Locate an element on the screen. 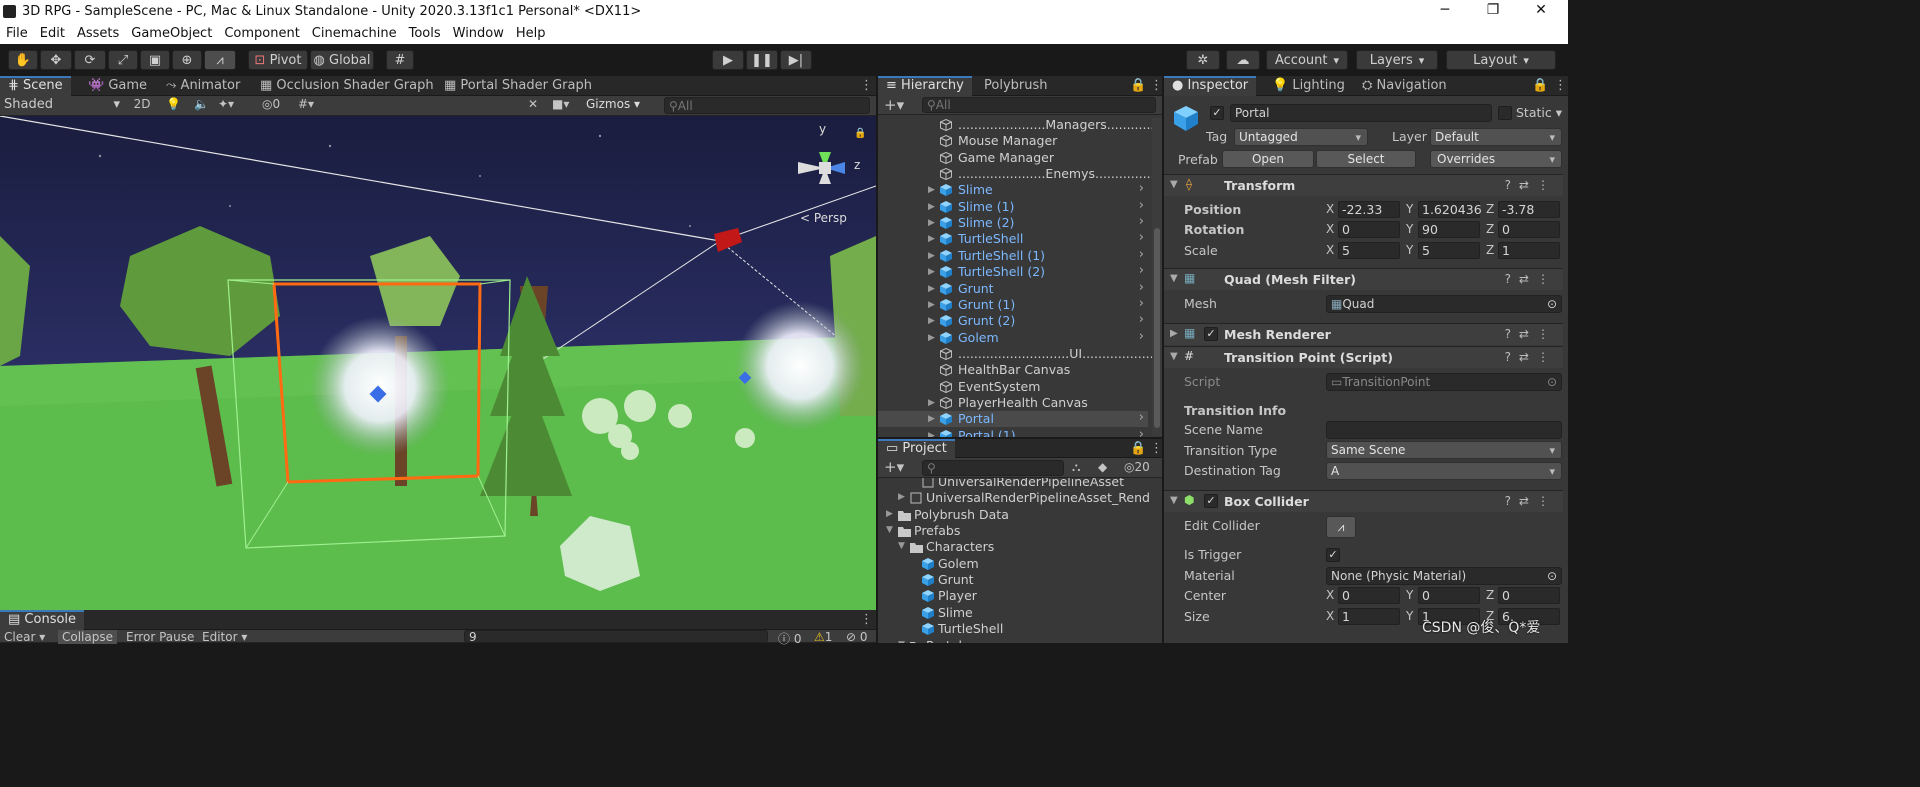 This screenshot has width=1920, height=787. edit-collider-button: ⩘ is located at coordinates (1341, 527).